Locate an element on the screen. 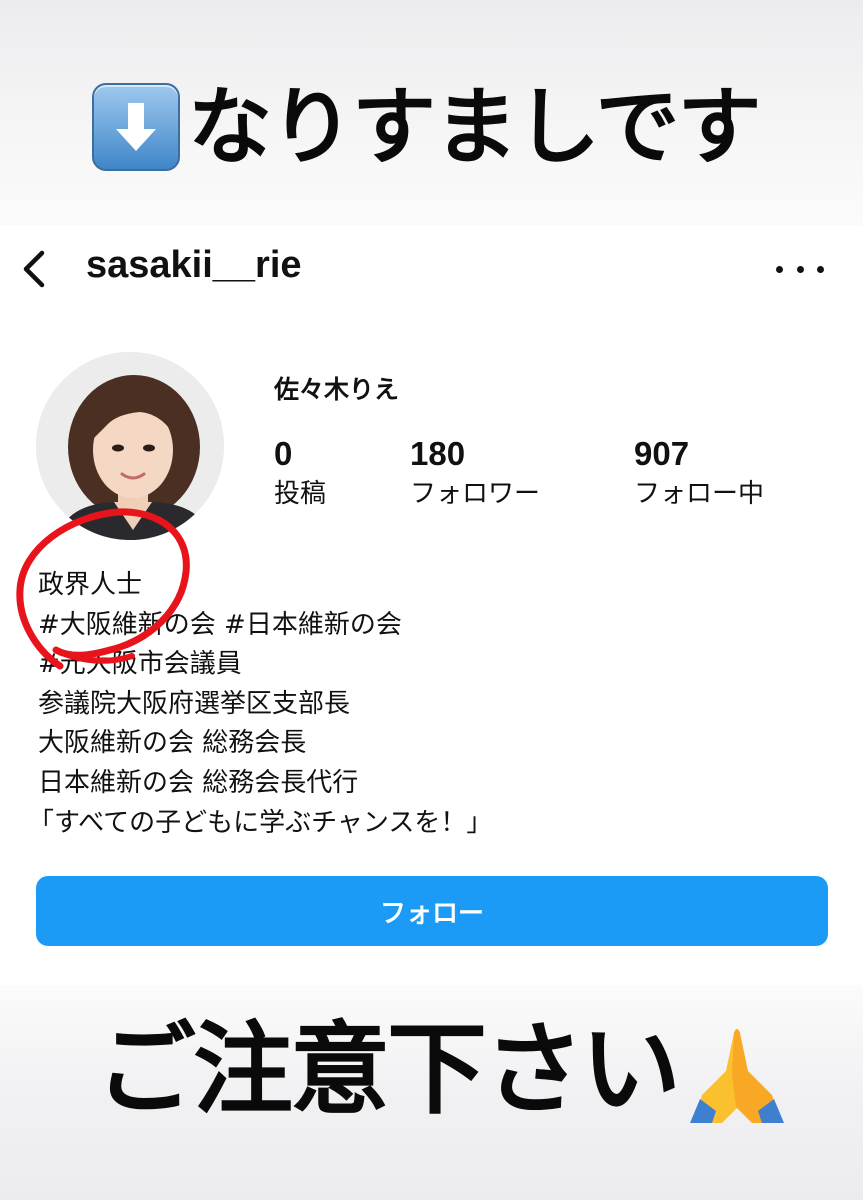  bio-line-hashtags: #大阪維新の会 #日本維新の会 is located at coordinates (428, 626).